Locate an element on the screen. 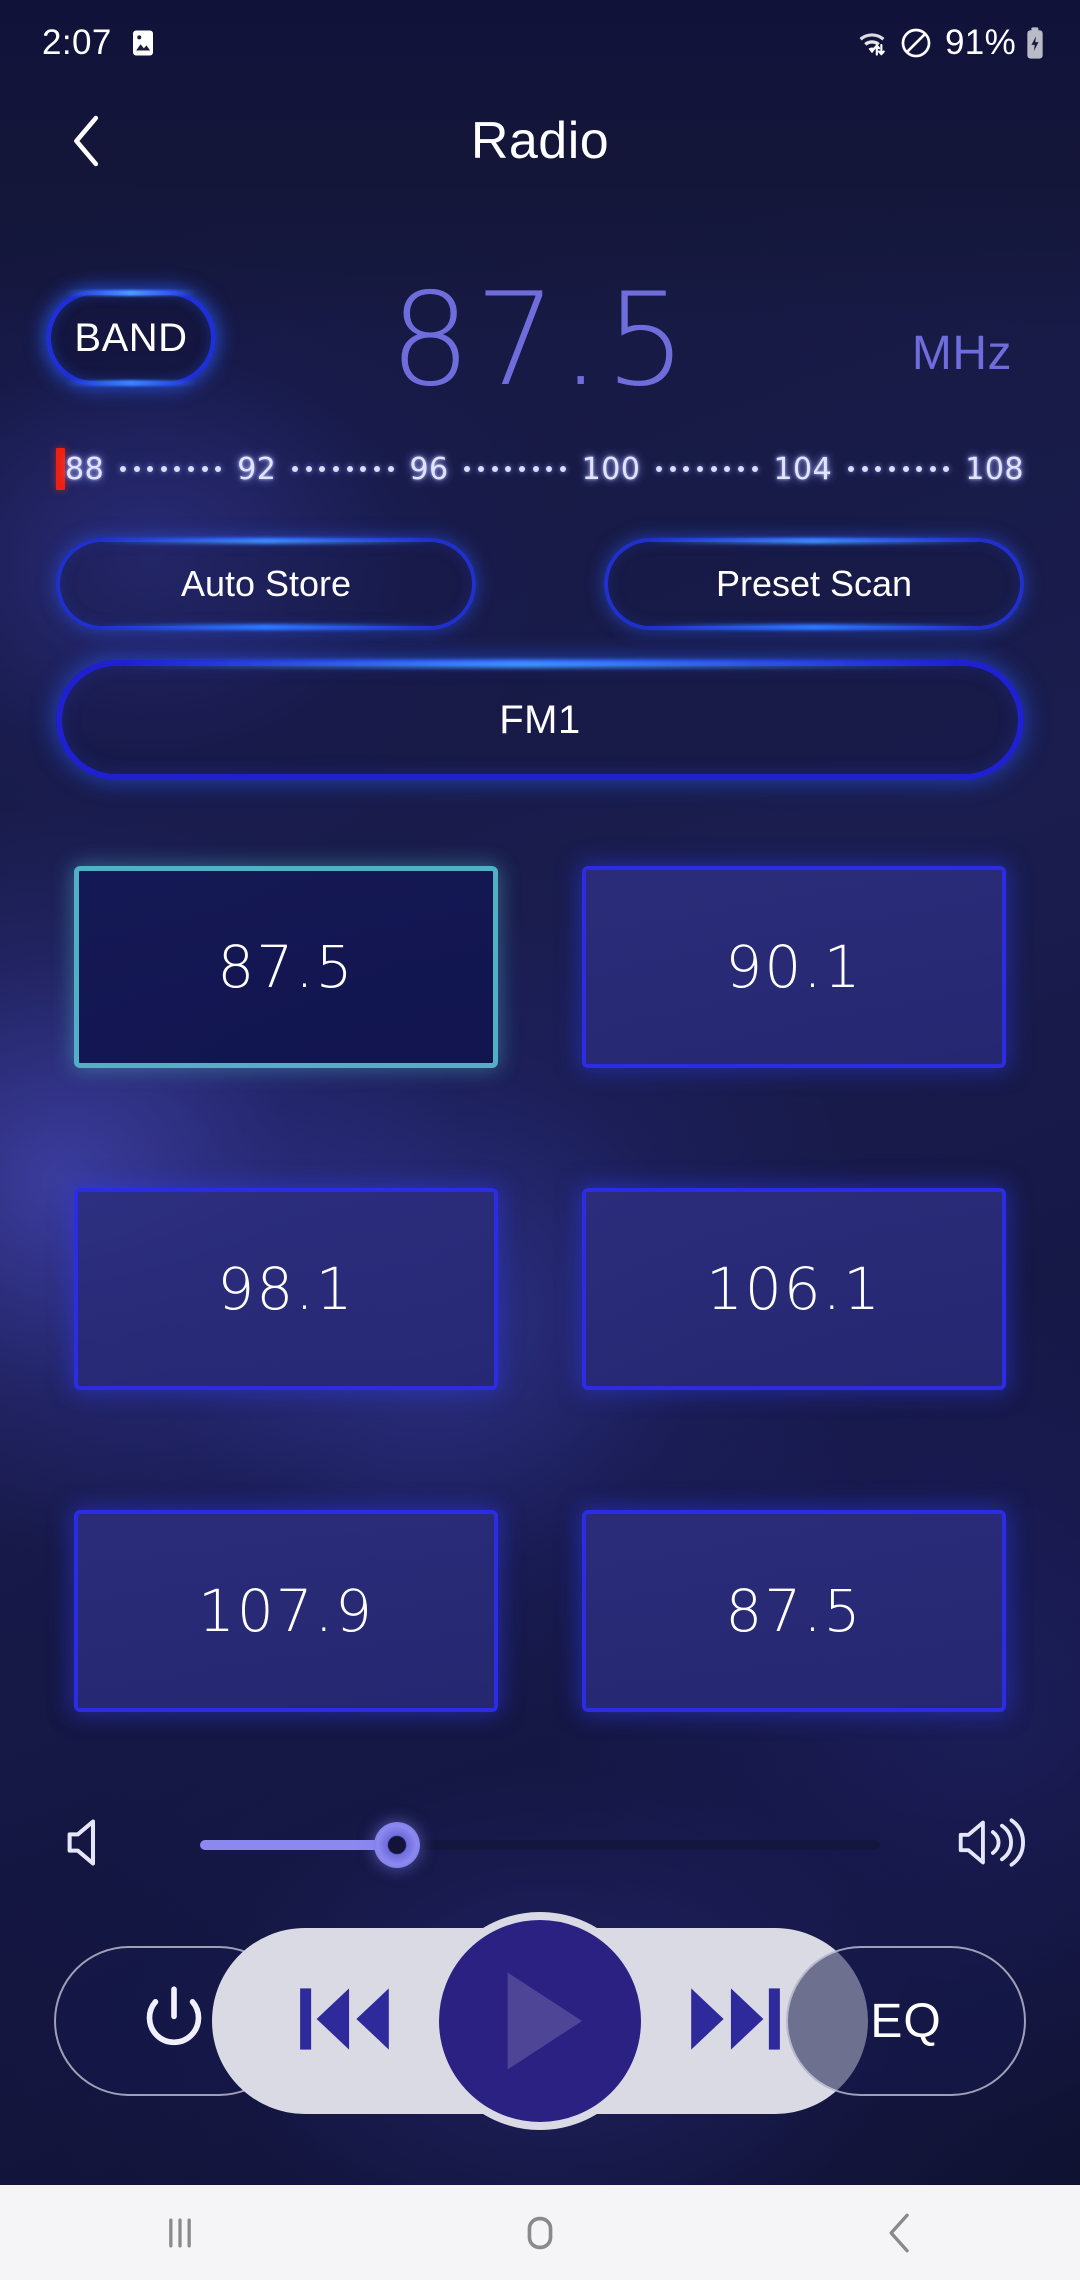 The width and height of the screenshot is (1080, 2280). previous-track-button is located at coordinates (346, 2021).